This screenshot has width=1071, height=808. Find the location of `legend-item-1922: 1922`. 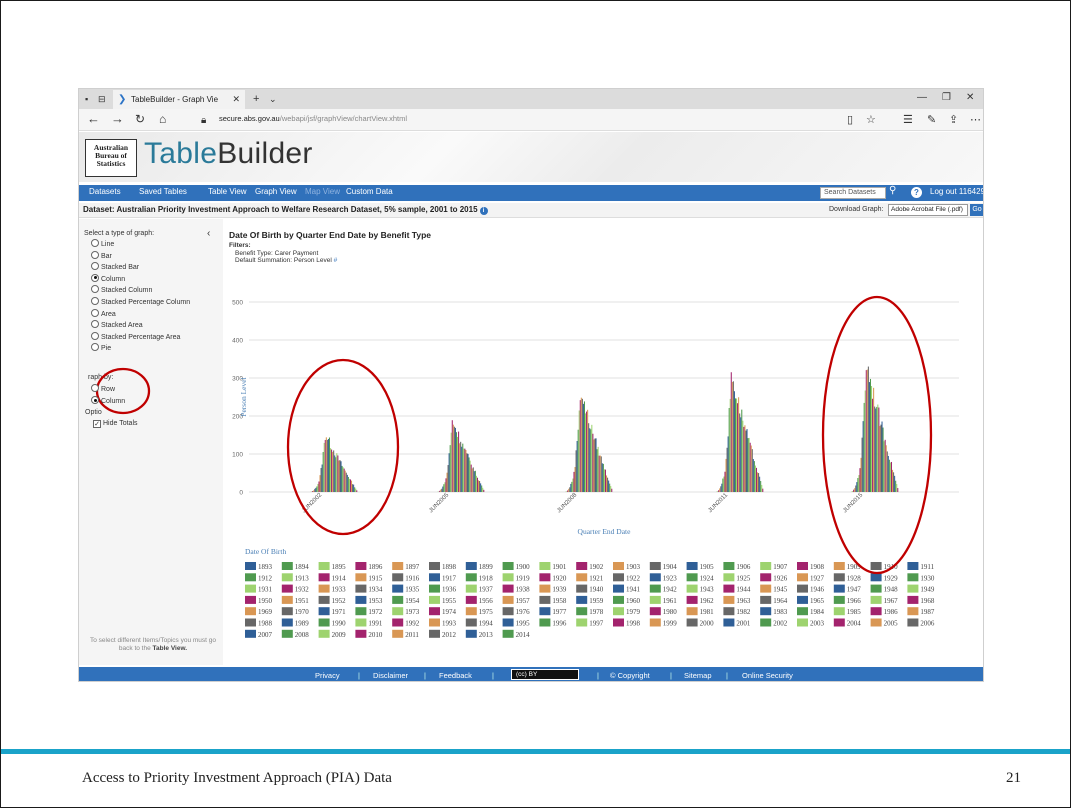

legend-item-1922: 1922 is located at coordinates (627, 577).